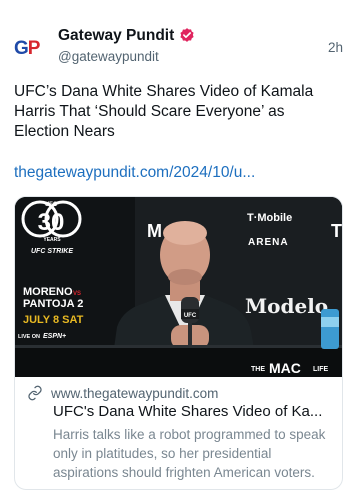  Describe the element at coordinates (35, 393) in the screenshot. I see `link-icon` at that location.